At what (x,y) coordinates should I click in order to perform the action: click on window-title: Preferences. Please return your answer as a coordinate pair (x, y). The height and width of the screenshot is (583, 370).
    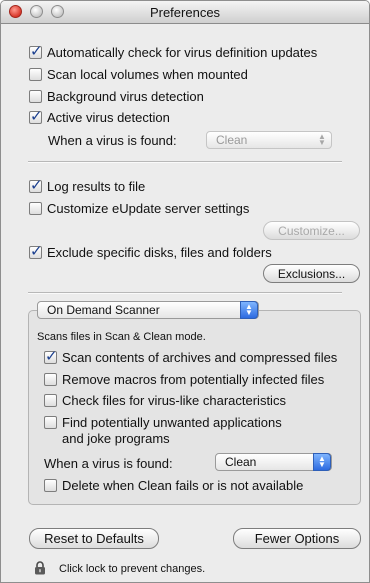
    Looking at the image, I should click on (185, 12).